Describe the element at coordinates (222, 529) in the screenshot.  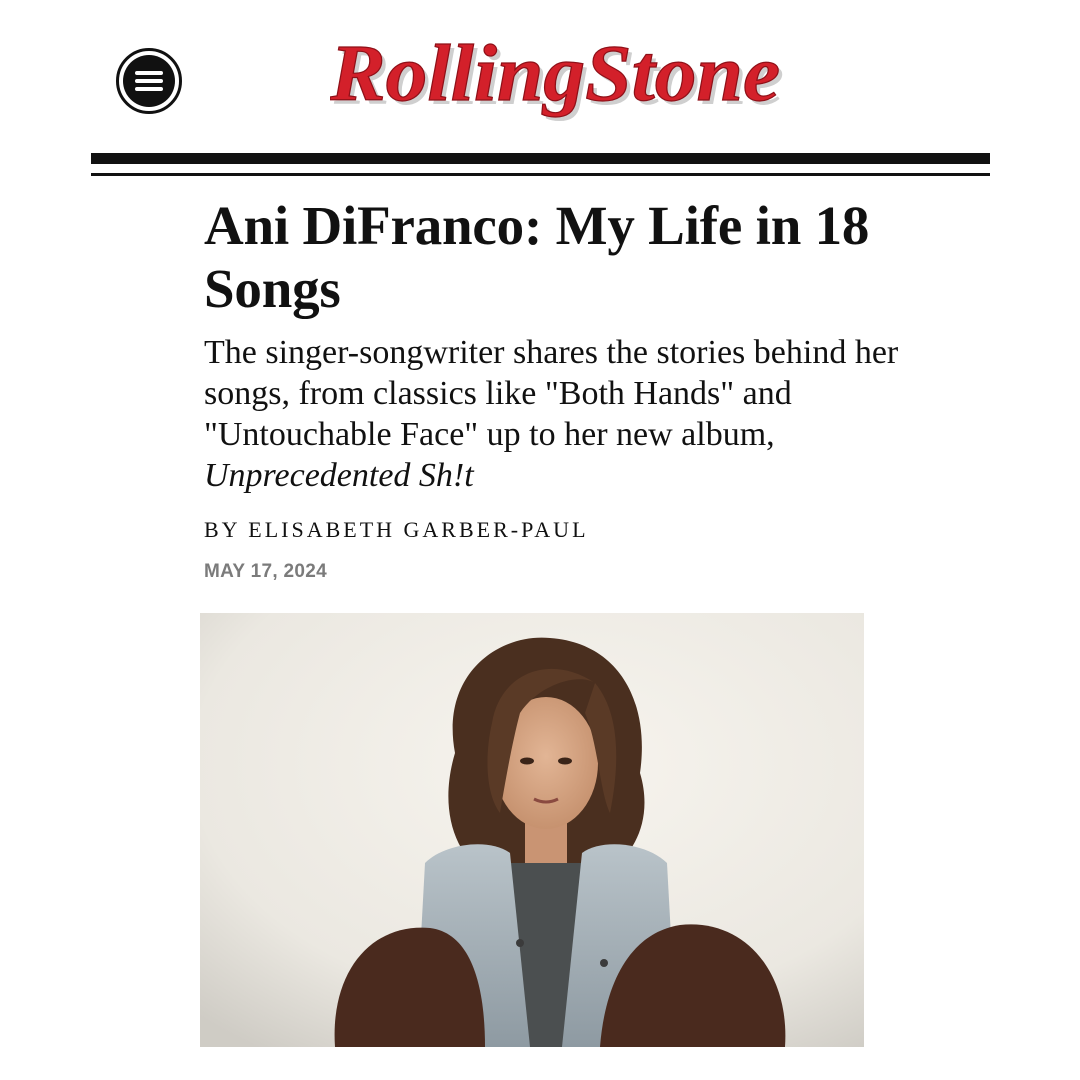
I see `byline-prefix: BY` at that location.